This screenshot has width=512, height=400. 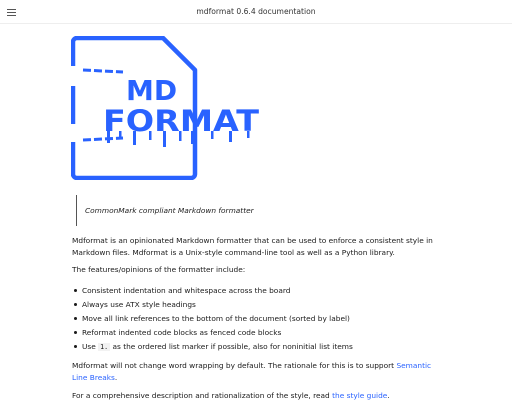 I want to click on tagline-quote: CommonMark compliant Markdown formatter, so click(x=165, y=210).